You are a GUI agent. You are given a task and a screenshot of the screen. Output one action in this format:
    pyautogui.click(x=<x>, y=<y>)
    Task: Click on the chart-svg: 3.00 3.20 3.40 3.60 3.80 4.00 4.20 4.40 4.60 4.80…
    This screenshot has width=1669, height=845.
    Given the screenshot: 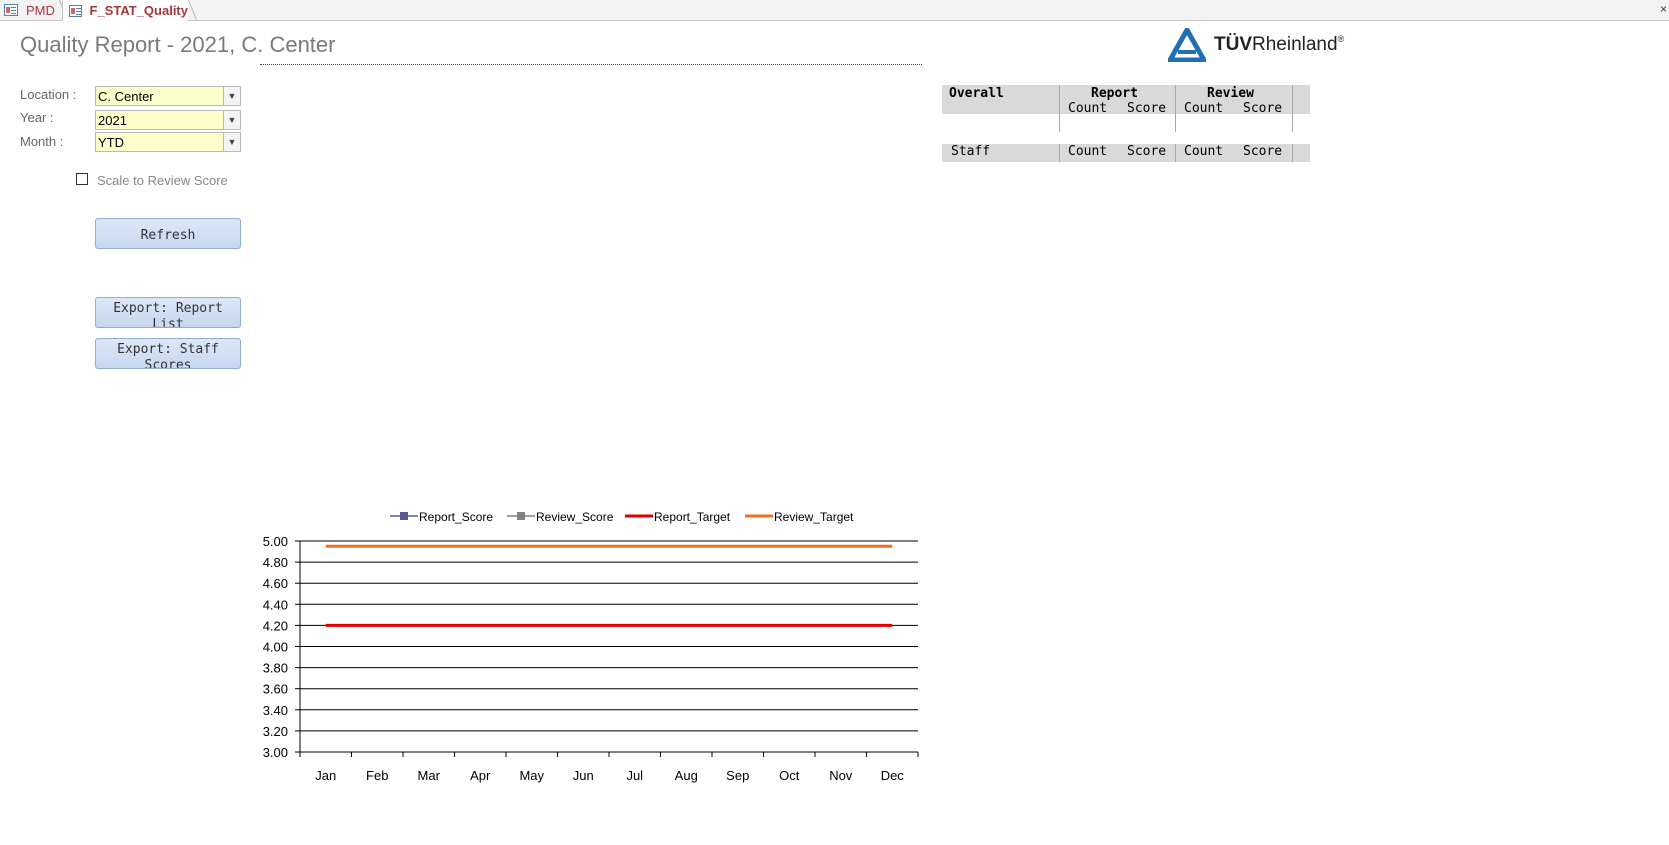 What is the action you would take?
    pyautogui.click(x=591, y=646)
    